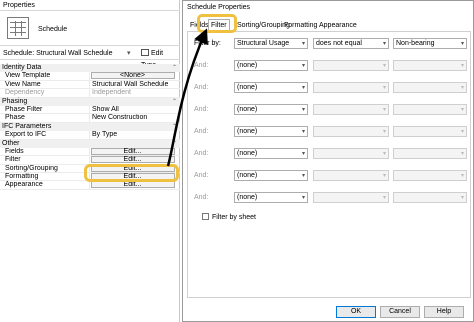 This screenshot has height=322, width=474. I want to click on edit-button: <None>, so click(132, 76).